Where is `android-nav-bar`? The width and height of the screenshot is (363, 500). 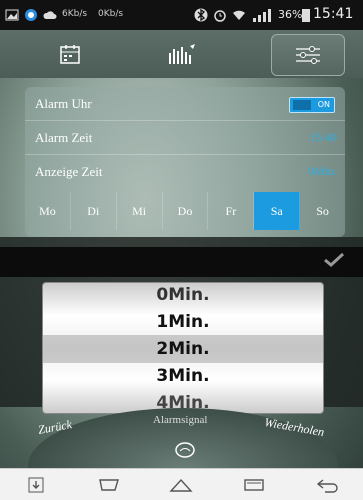 android-nav-bar is located at coordinates (181, 484).